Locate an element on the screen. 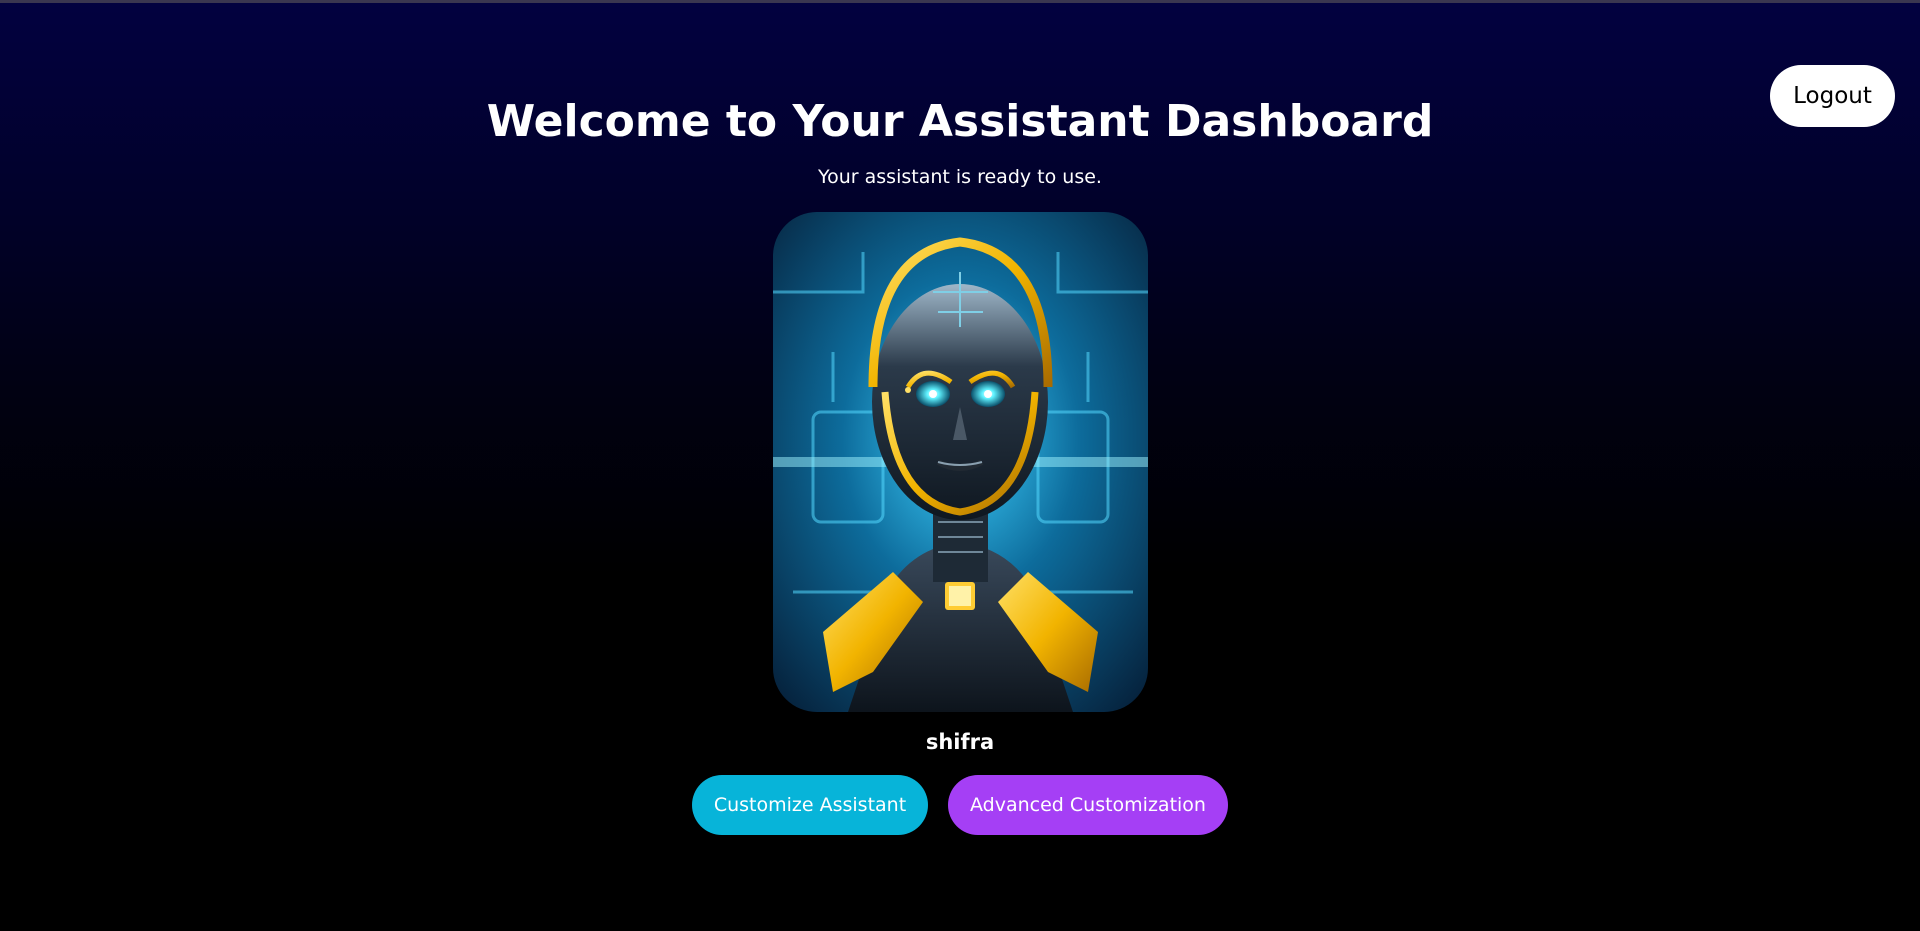 The image size is (1920, 931). assistant-avatar-image is located at coordinates (960, 462).